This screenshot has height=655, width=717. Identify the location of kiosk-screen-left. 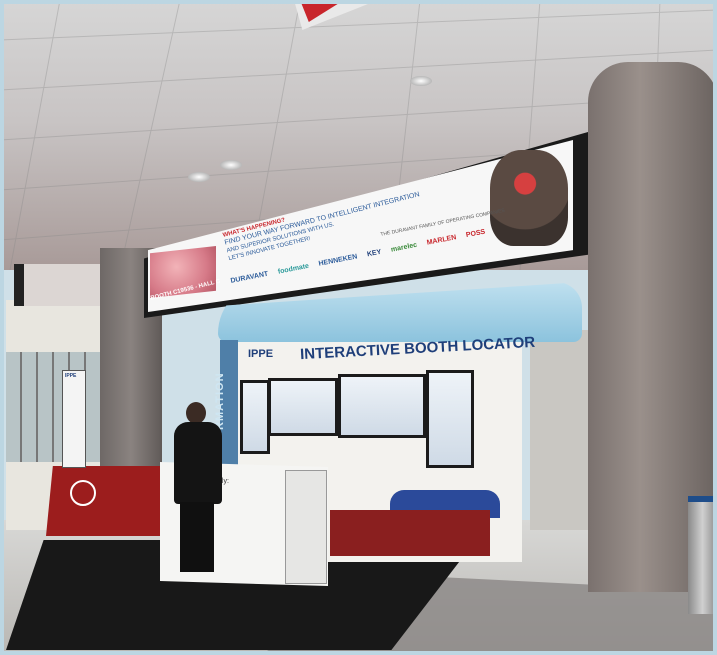
(255, 417).